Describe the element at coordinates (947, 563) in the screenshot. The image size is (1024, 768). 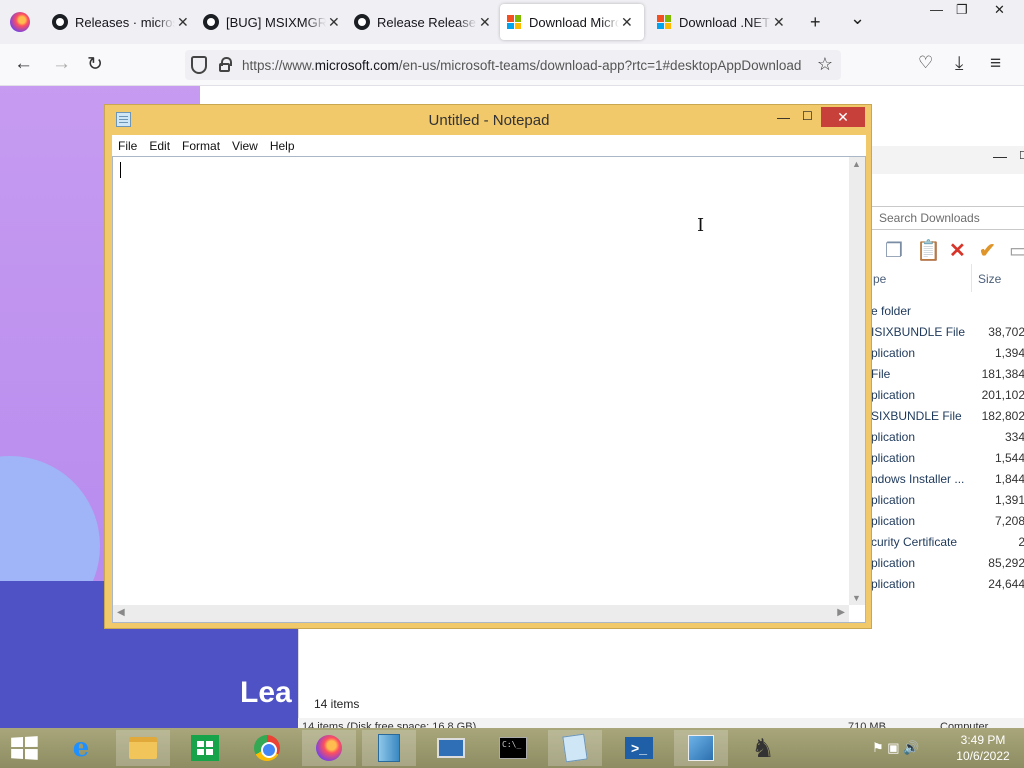
I see `file-row: plication 85,292` at that location.